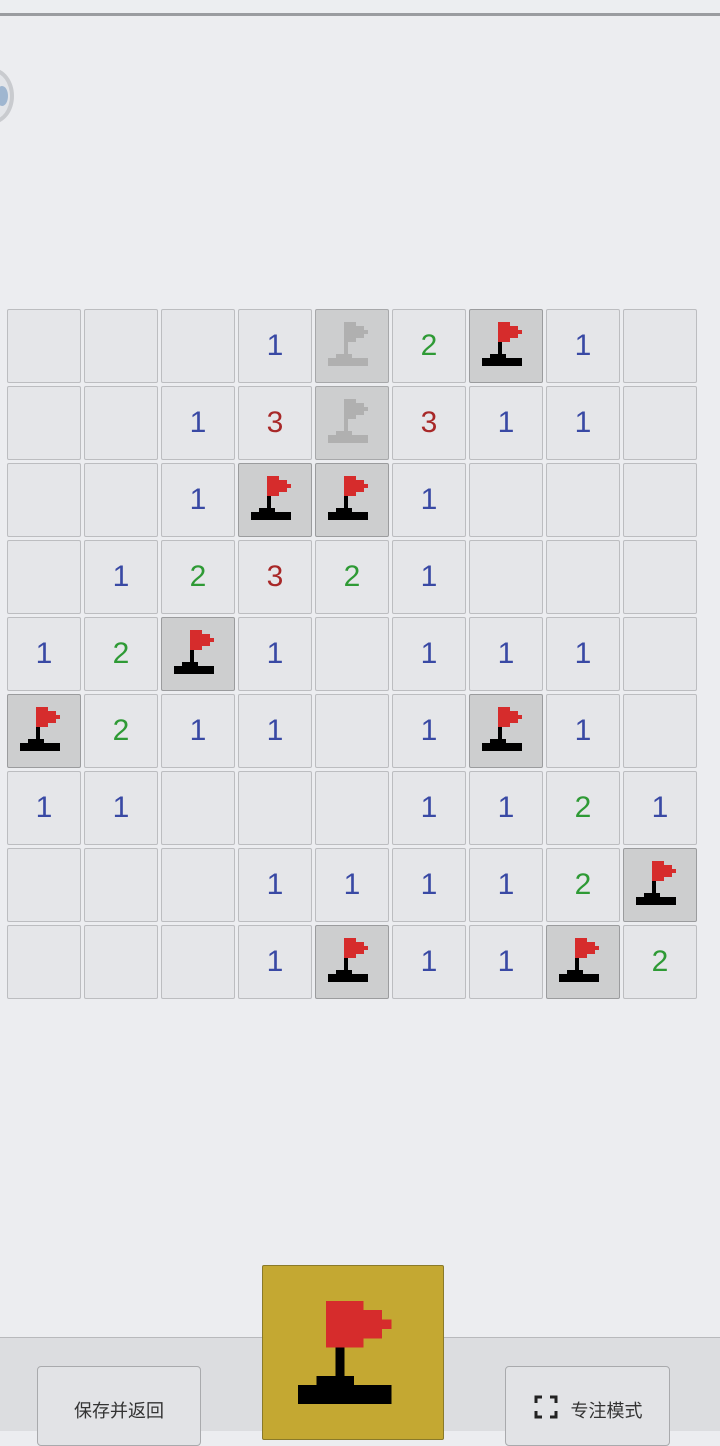  What do you see at coordinates (587, 1406) in the screenshot?
I see `focus-mode-button: 专注模式` at bounding box center [587, 1406].